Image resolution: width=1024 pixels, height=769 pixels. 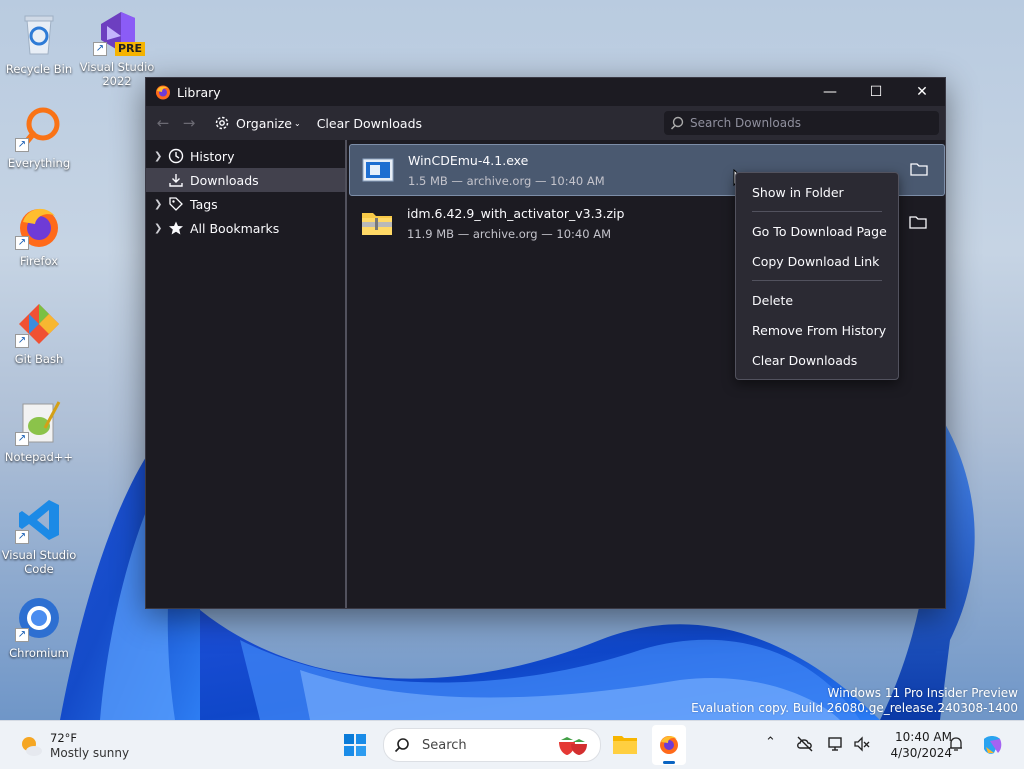 What do you see at coordinates (492, 745) in the screenshot?
I see `taskbar-search-box: Search` at bounding box center [492, 745].